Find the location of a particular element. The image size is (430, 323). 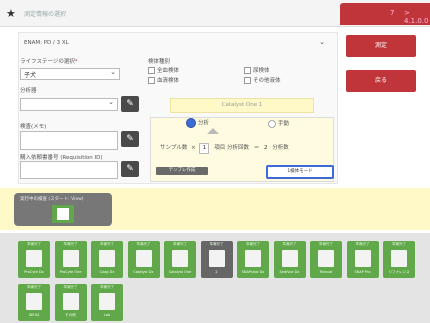

sample-option-4: その他液体 is located at coordinates (262, 80).